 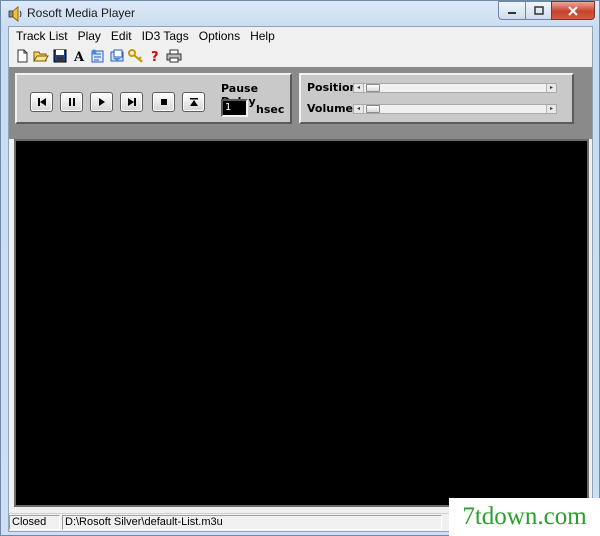 I want to click on minimize-button, so click(x=511, y=10).